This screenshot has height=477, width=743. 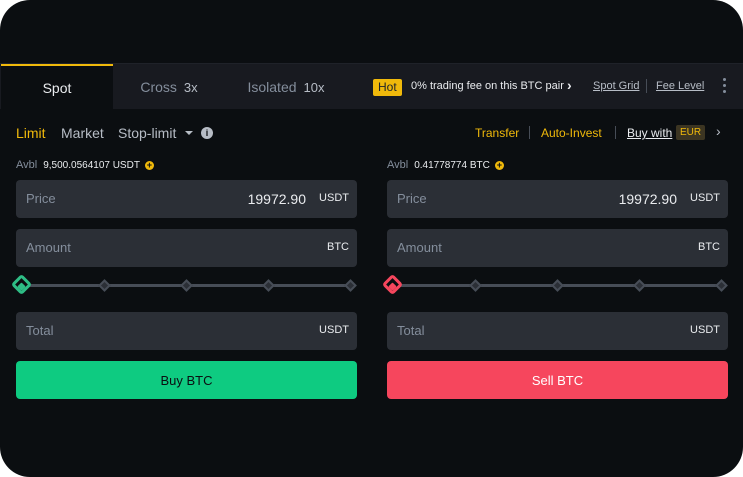 I want to click on buy-price-value: 19972.90, so click(x=277, y=199).